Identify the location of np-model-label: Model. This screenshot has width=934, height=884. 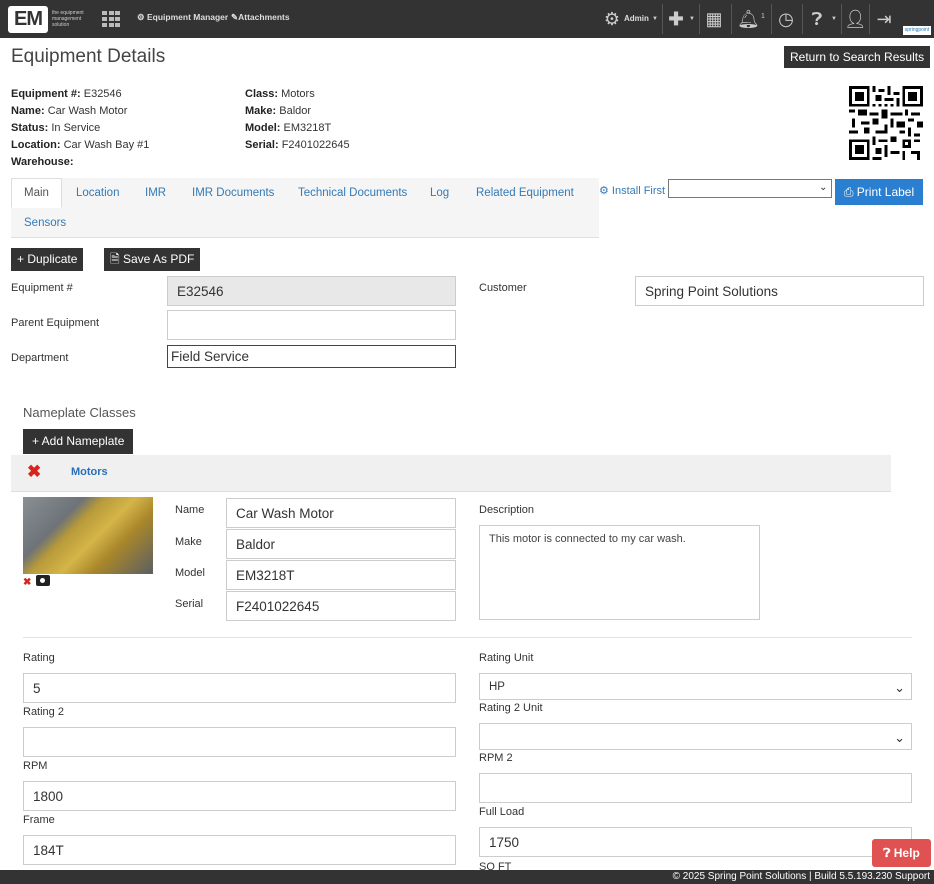
(190, 573).